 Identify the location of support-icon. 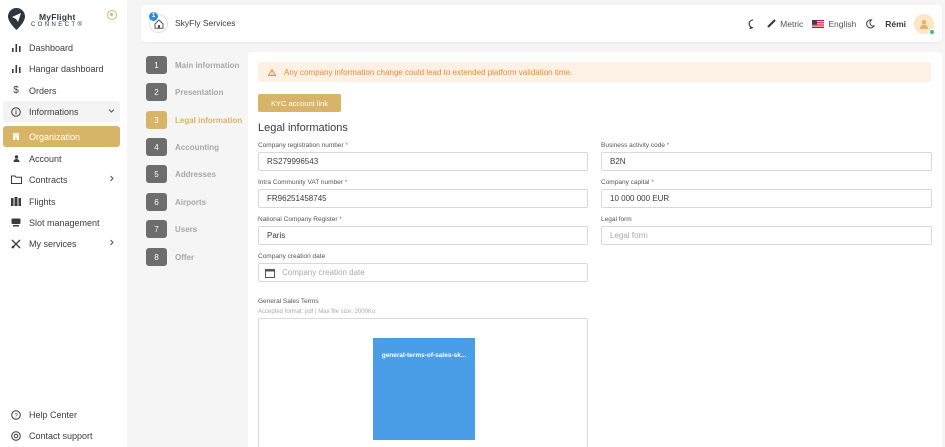
(16, 436).